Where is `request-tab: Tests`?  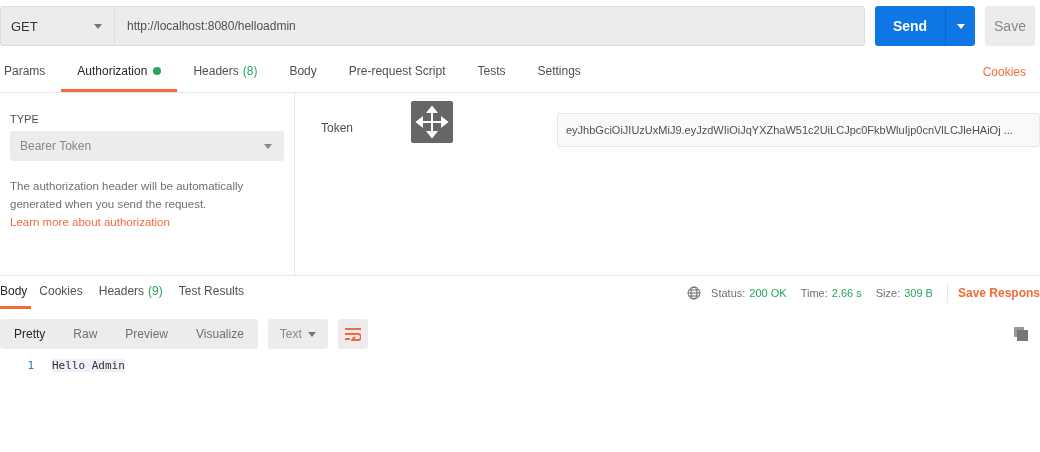 request-tab: Tests is located at coordinates (491, 72).